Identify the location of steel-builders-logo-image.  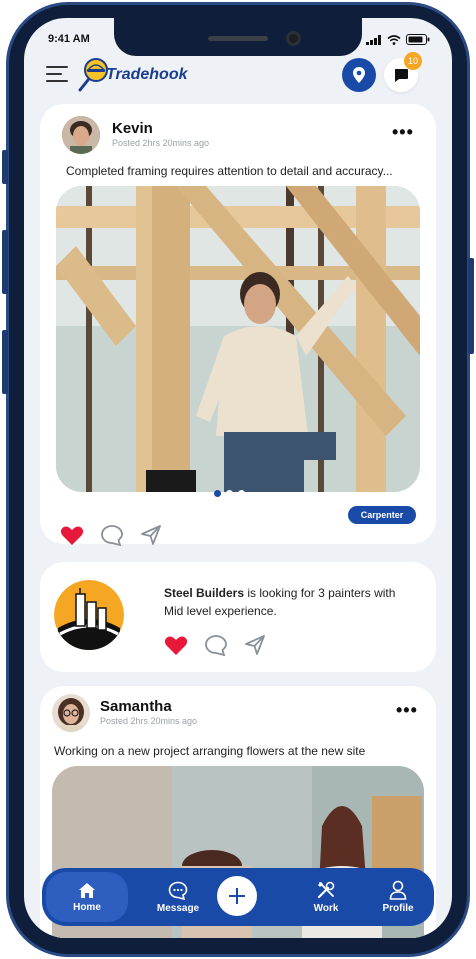
(89, 615).